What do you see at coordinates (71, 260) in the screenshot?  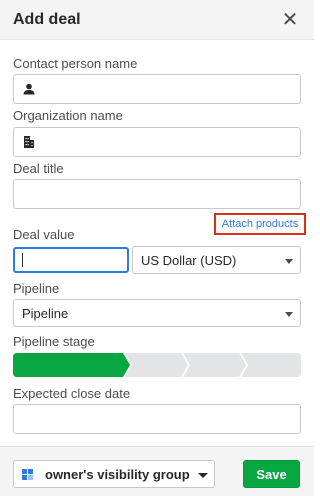 I see `deal-value-input` at bounding box center [71, 260].